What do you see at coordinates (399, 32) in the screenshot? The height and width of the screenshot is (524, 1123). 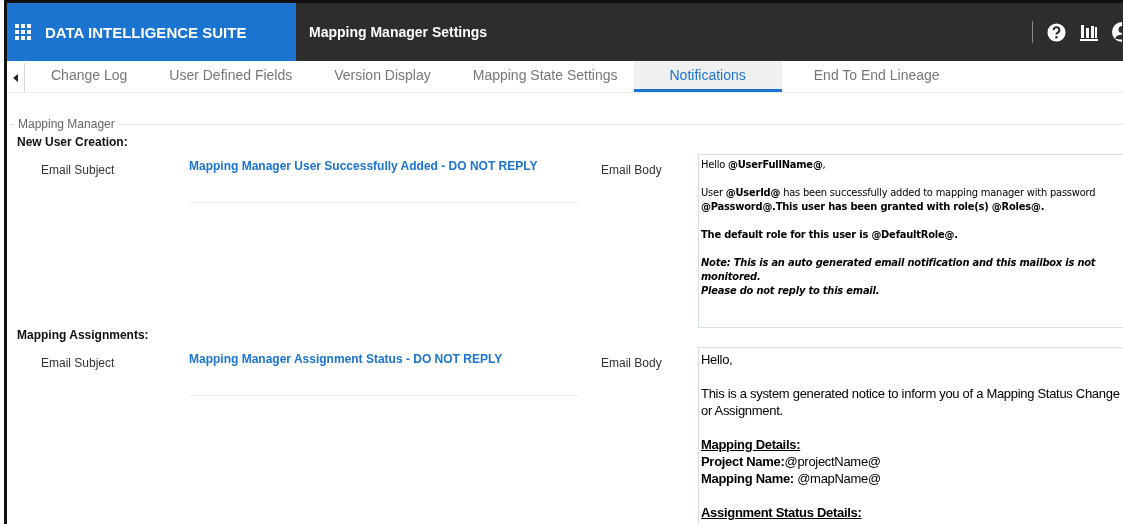 I see `page-title: Mapping Manager Settings` at bounding box center [399, 32].